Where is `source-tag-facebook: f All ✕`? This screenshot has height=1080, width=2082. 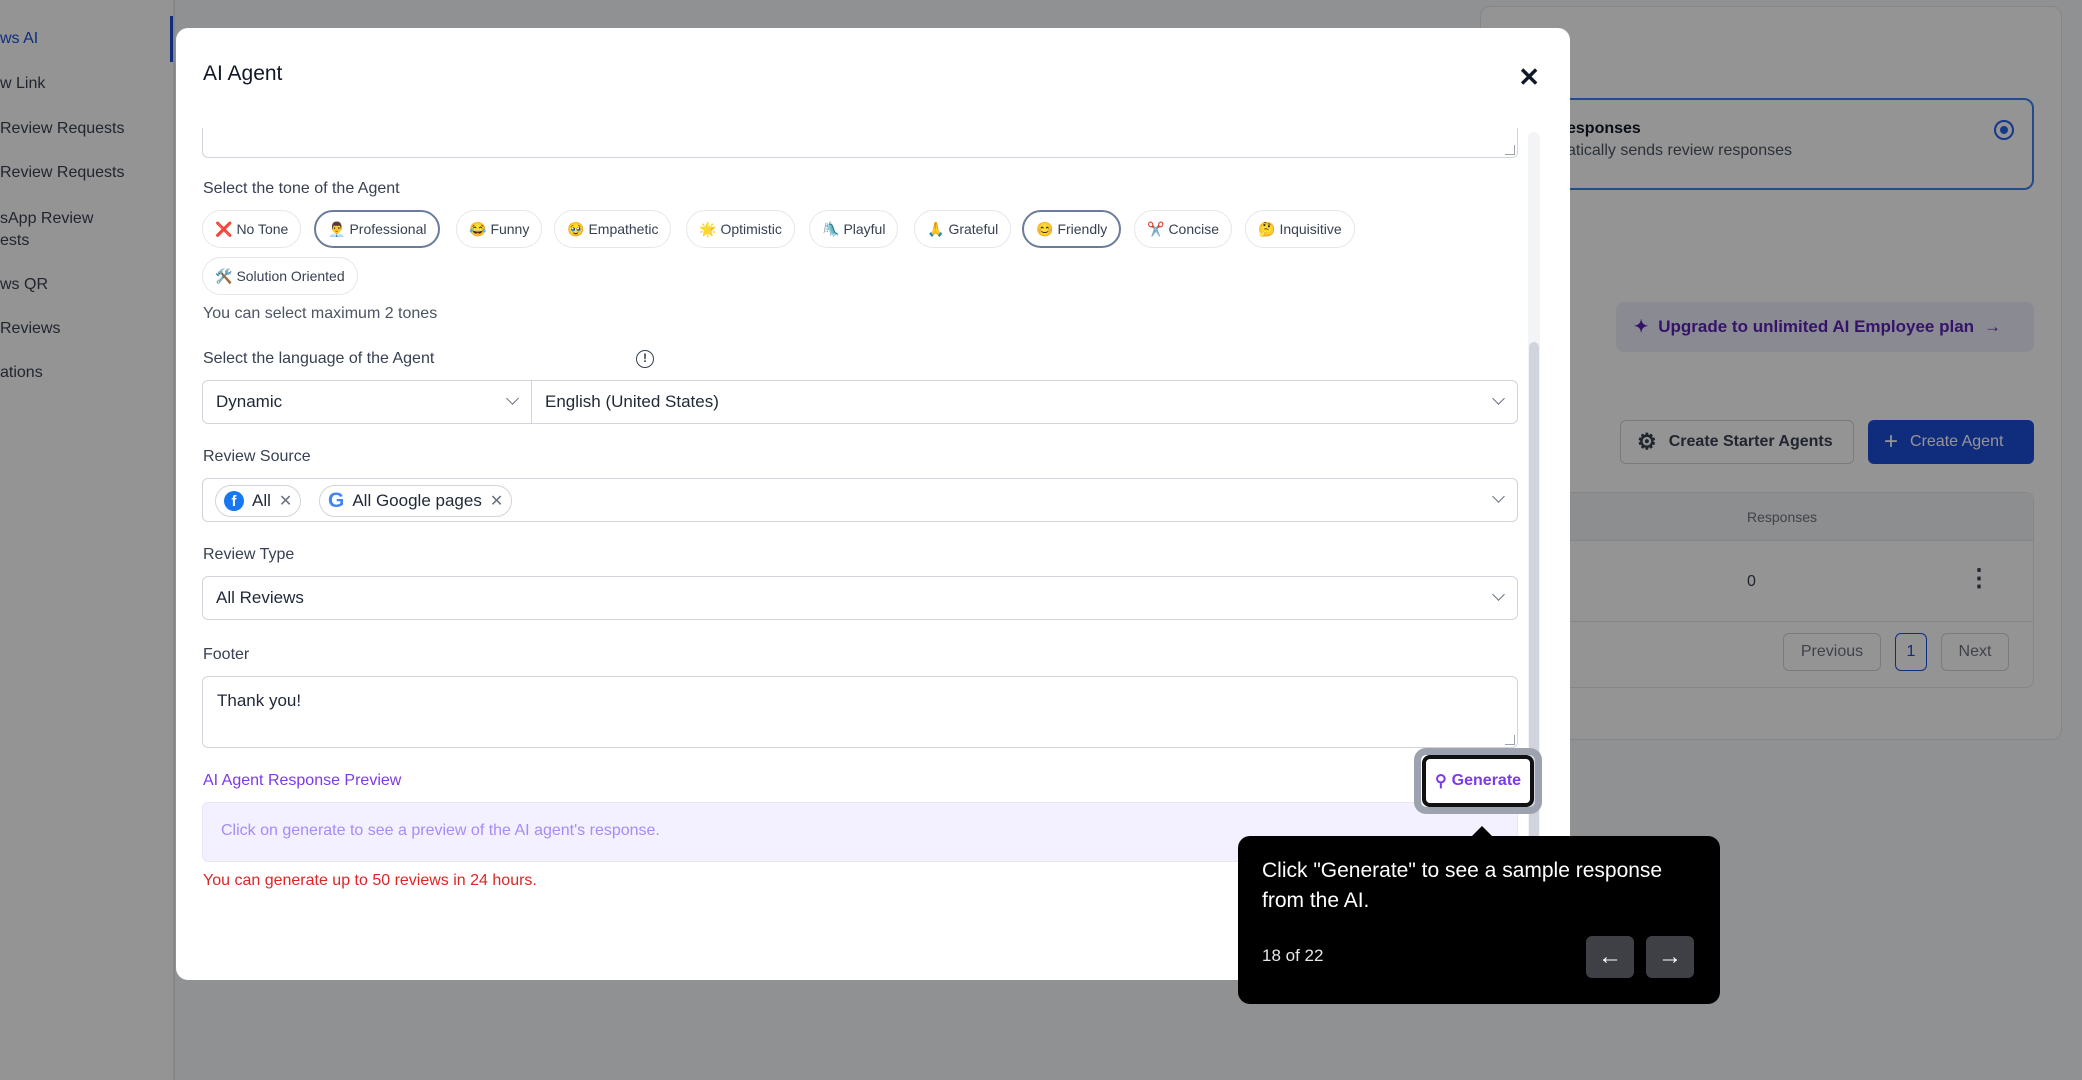
source-tag-facebook: f All ✕ is located at coordinates (258, 501).